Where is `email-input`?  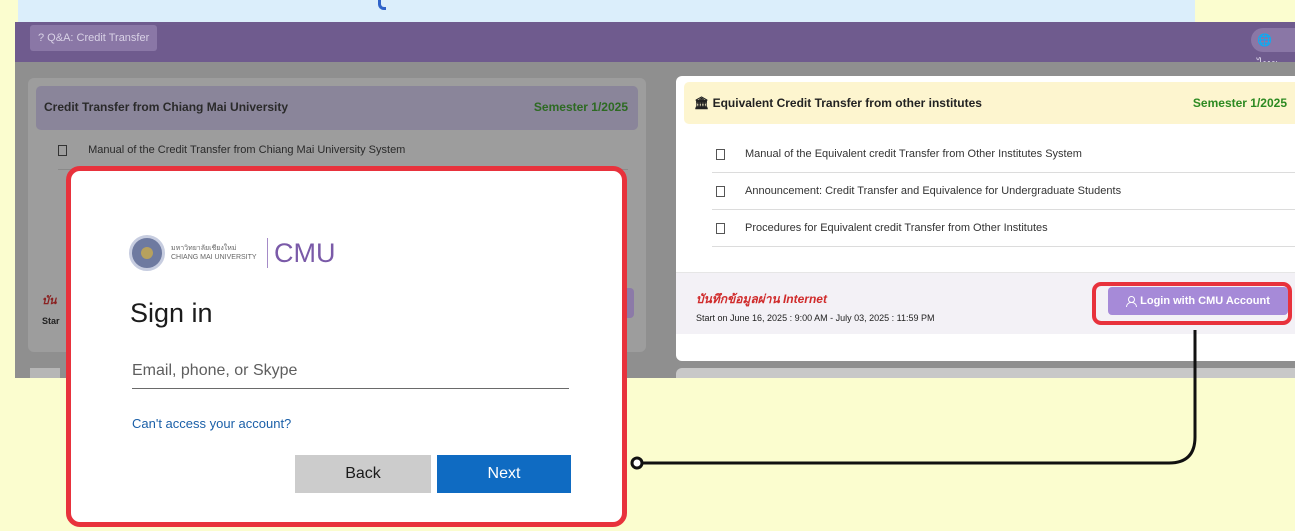 email-input is located at coordinates (350, 371).